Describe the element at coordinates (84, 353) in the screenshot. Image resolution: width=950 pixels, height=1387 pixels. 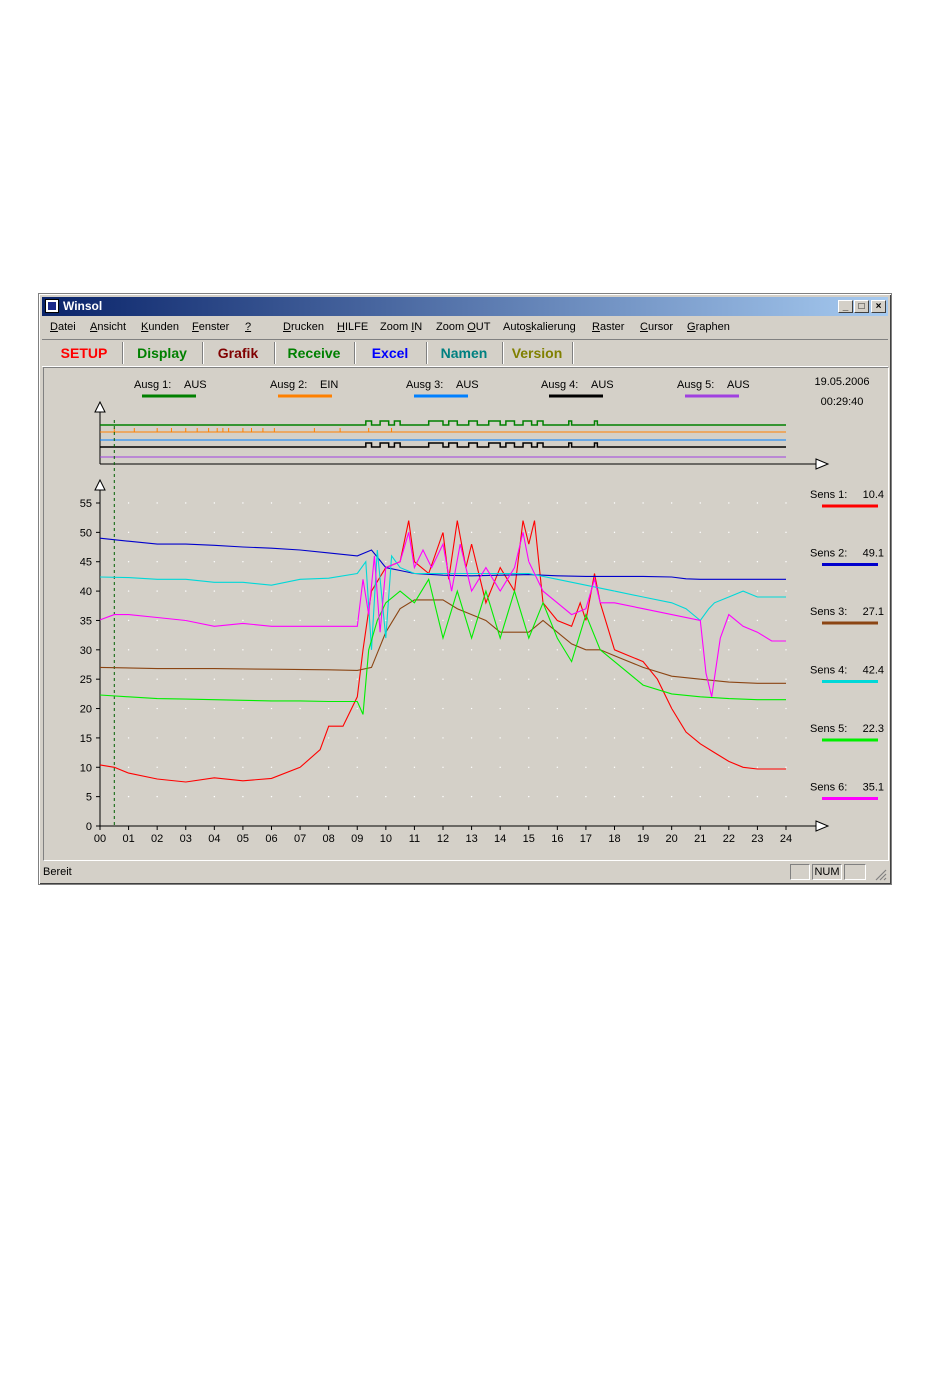
I see `toolbar-setup-button: SETUP` at that location.